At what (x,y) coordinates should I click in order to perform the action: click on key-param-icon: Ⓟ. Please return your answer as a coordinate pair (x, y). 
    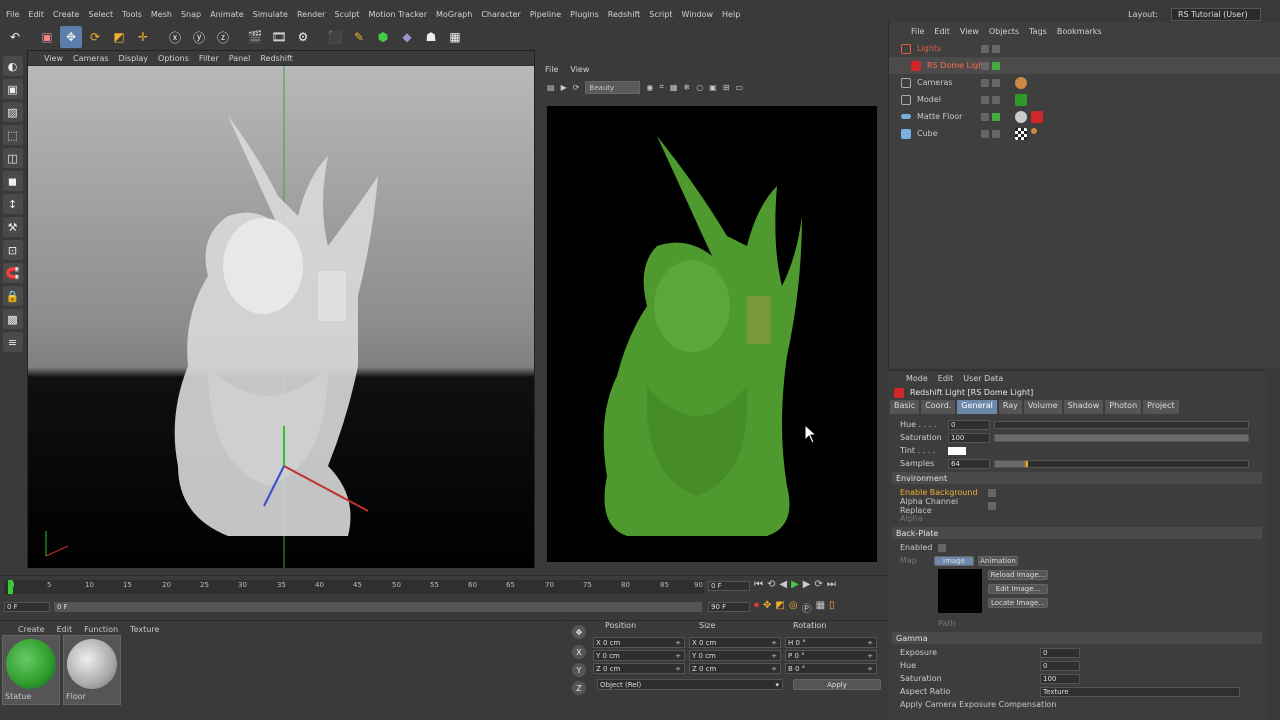
    Looking at the image, I should click on (807, 607).